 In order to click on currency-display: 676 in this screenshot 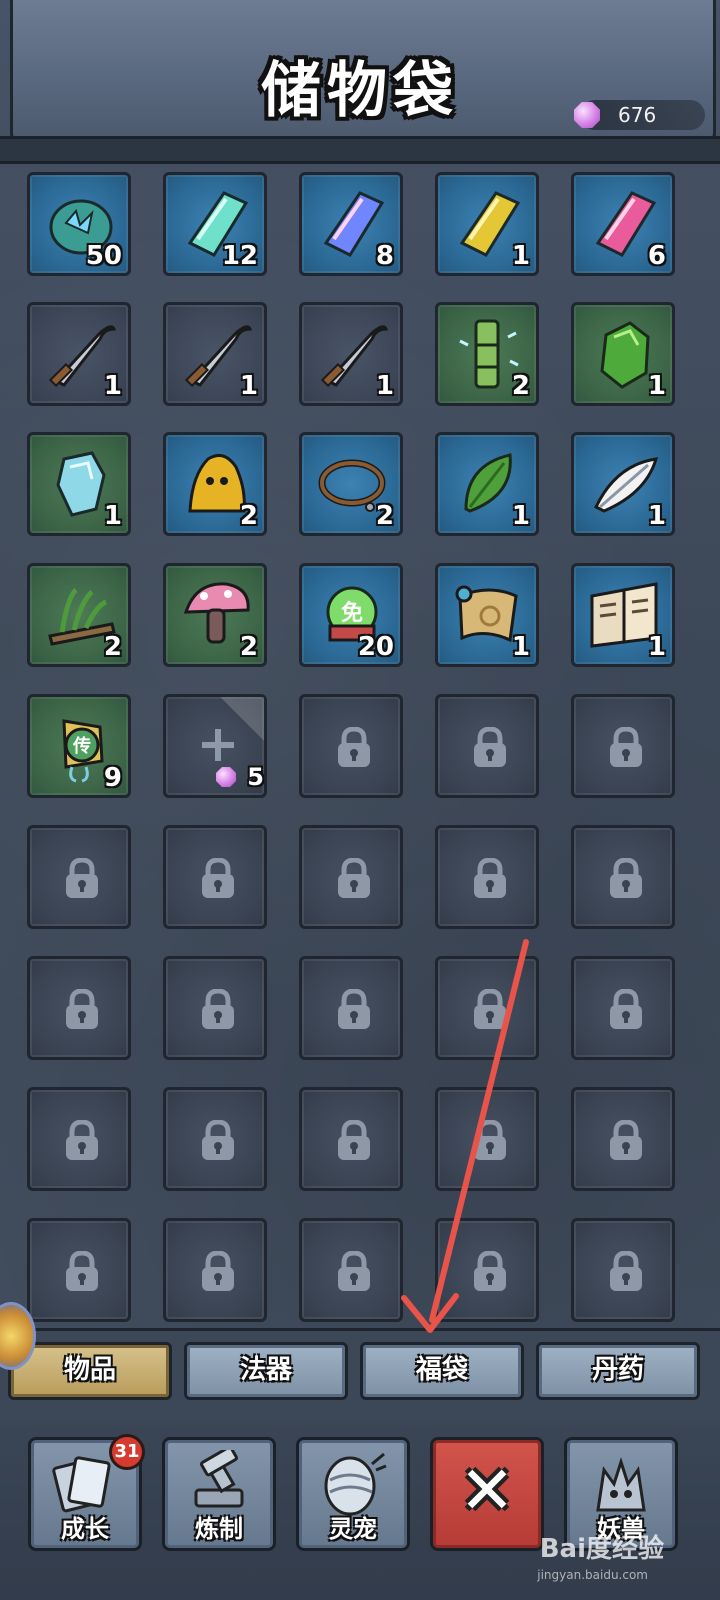, I will do `click(639, 115)`.